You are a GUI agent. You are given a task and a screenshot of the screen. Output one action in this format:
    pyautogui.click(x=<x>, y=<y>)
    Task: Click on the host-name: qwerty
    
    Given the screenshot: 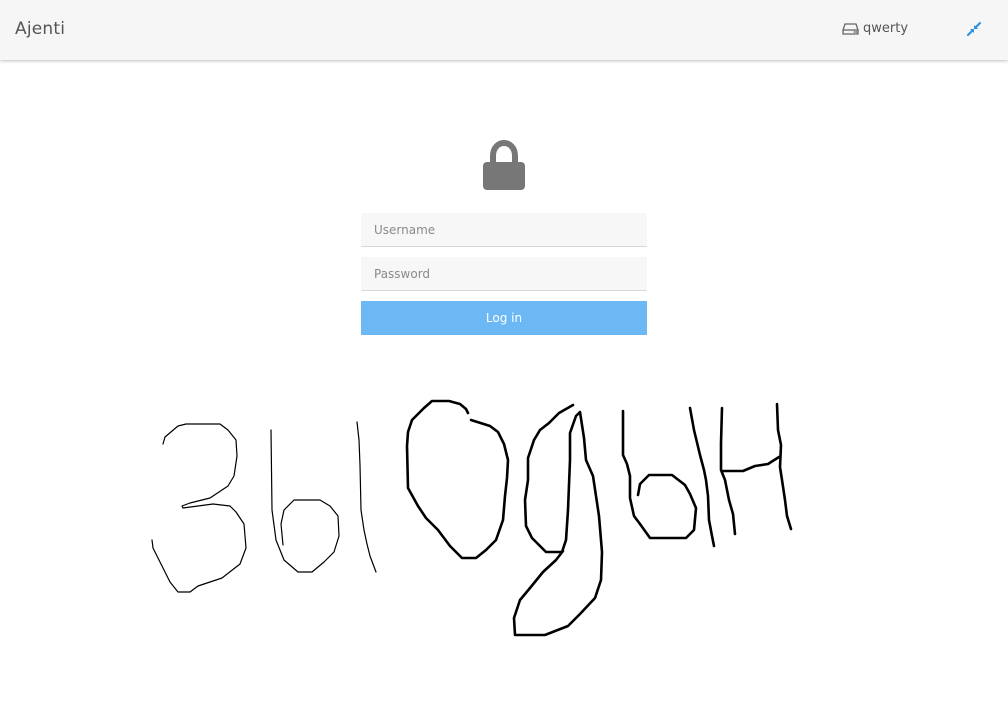 What is the action you would take?
    pyautogui.click(x=886, y=28)
    